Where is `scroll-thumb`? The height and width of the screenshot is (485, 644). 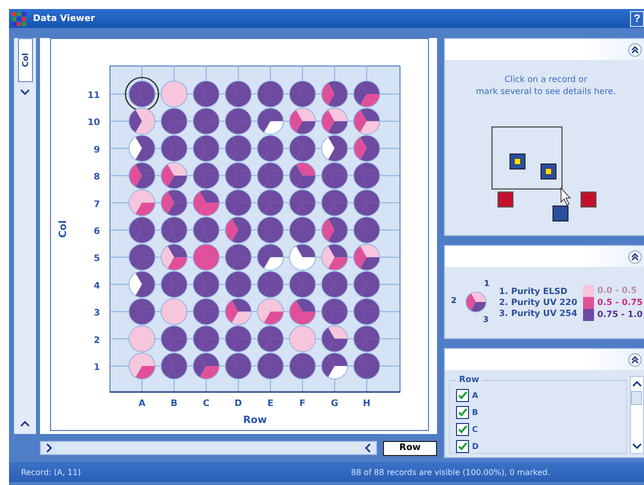
scroll-thumb is located at coordinates (636, 398).